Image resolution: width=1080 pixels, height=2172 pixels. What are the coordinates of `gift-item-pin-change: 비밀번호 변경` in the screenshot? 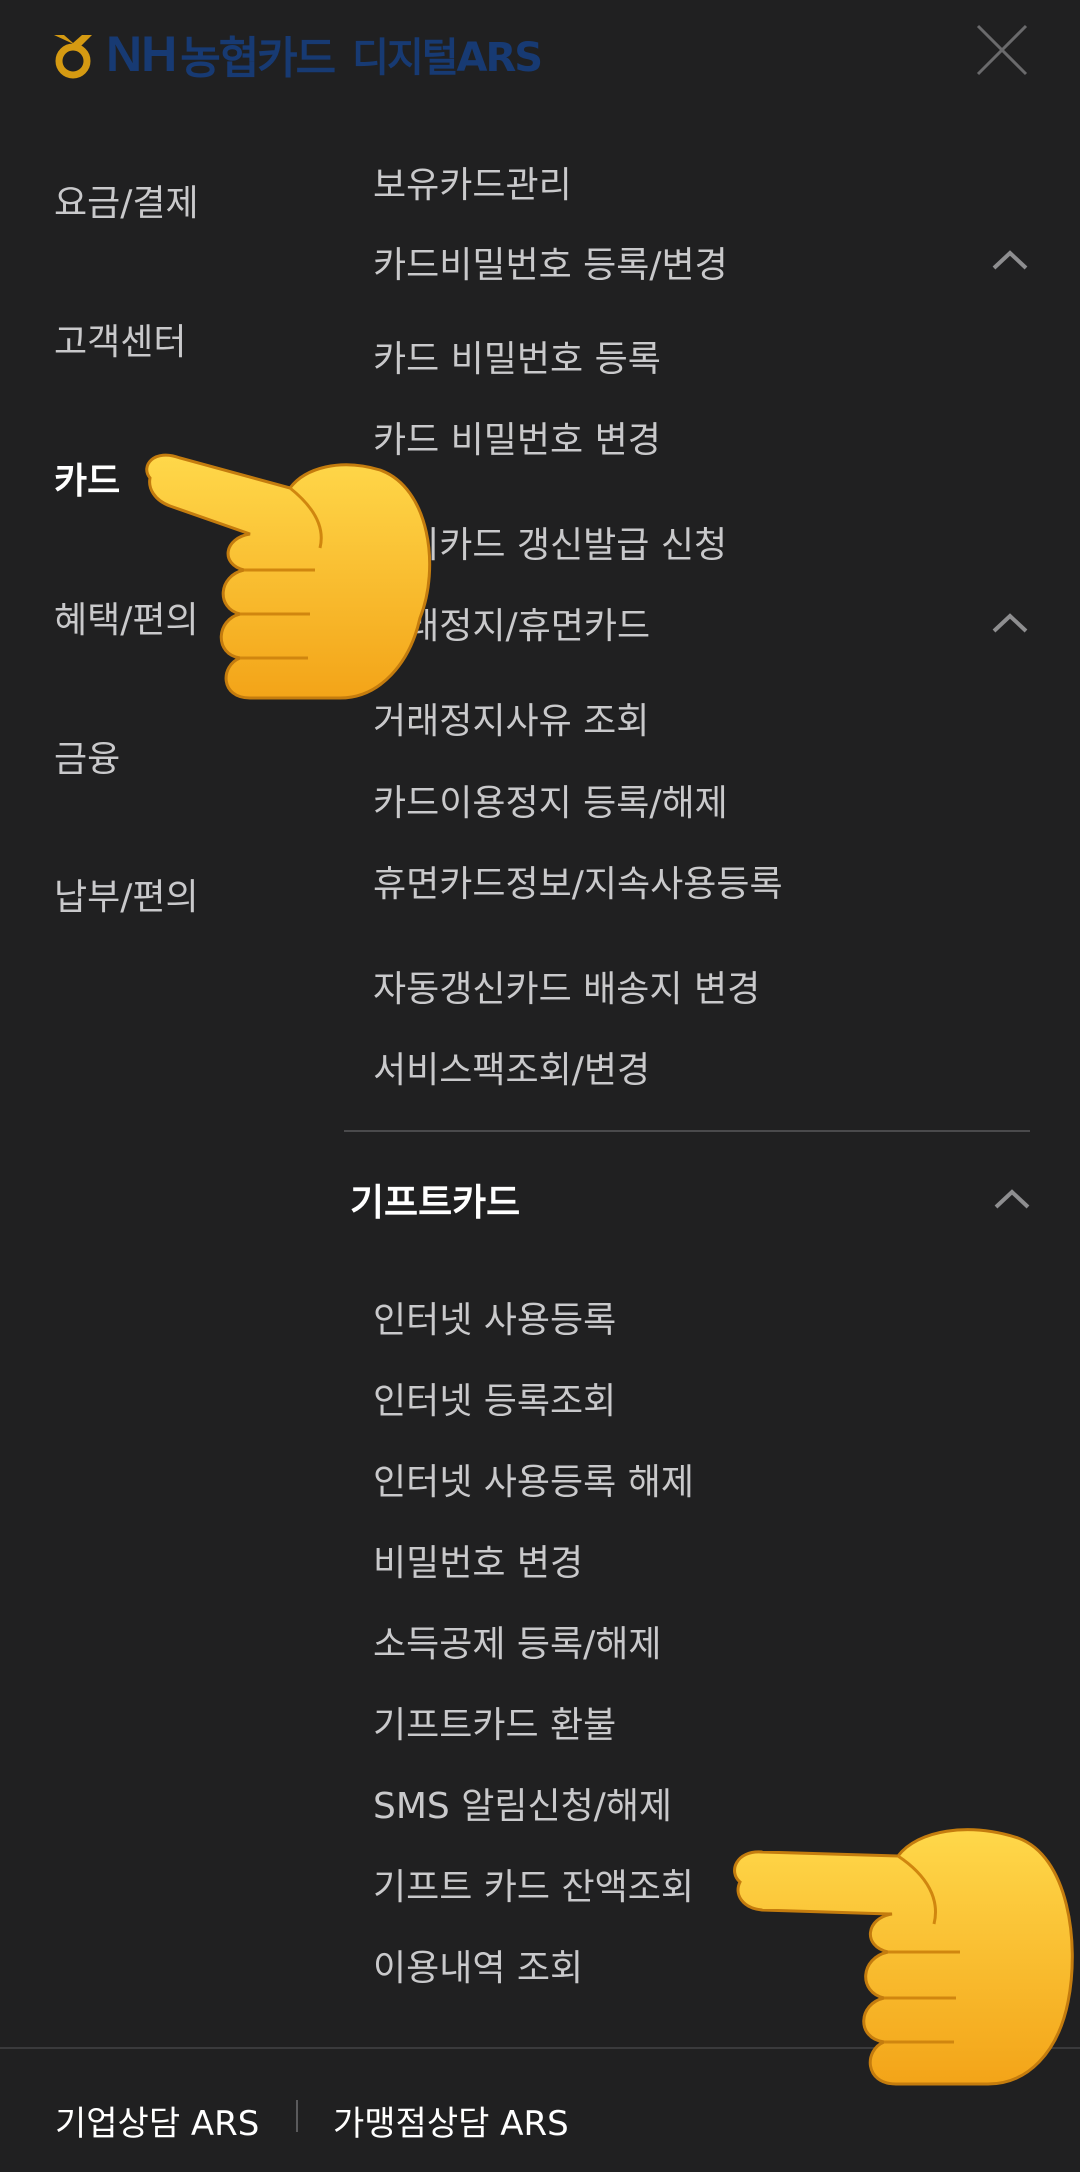 It's located at (478, 1560).